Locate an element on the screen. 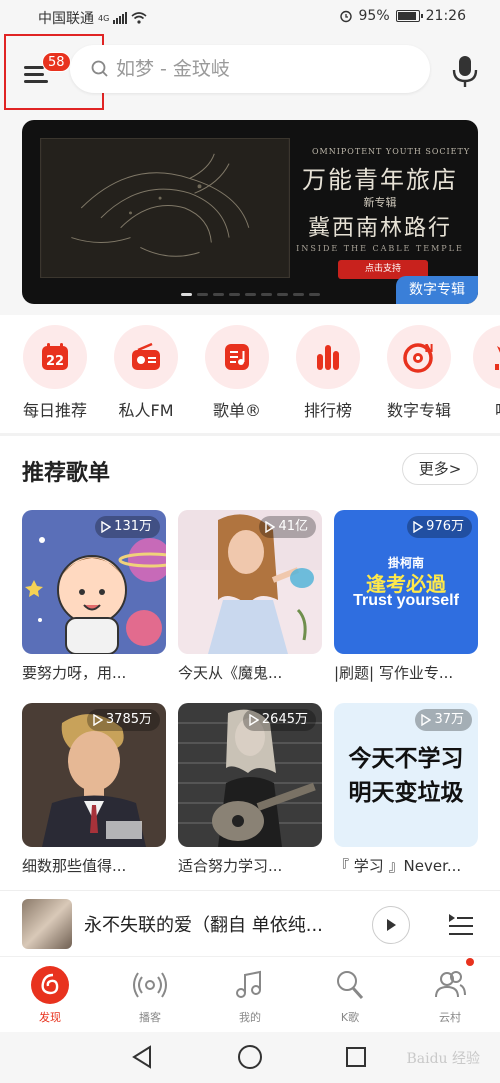  home-icon is located at coordinates (250, 1057).